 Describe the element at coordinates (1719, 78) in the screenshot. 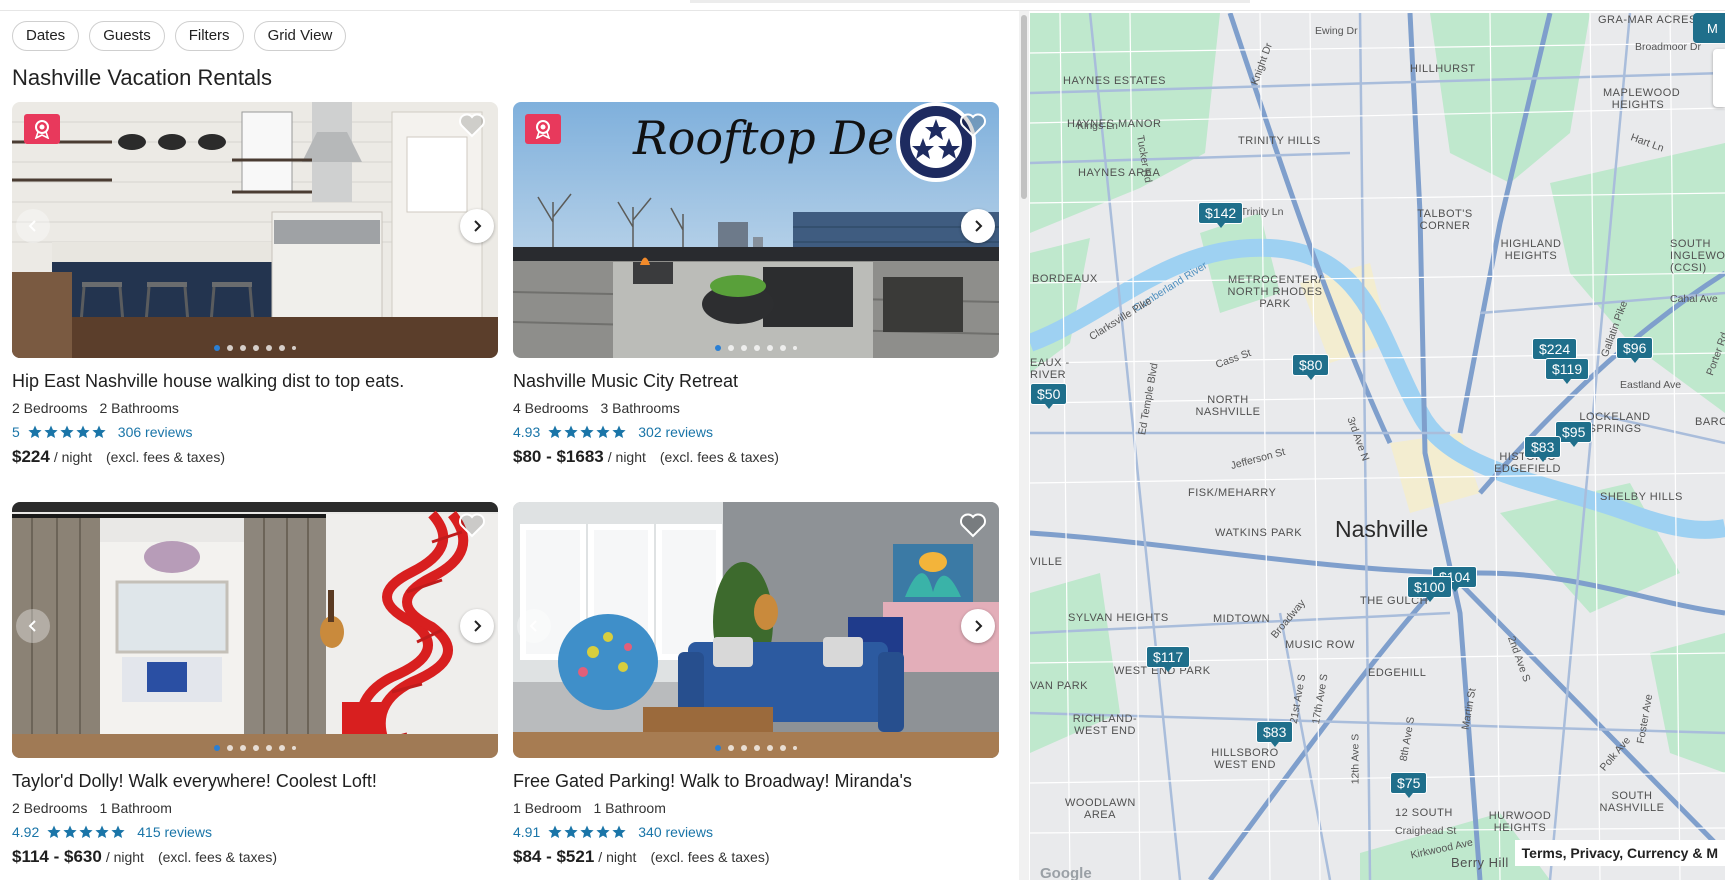

I see `map-zoom-control` at that location.